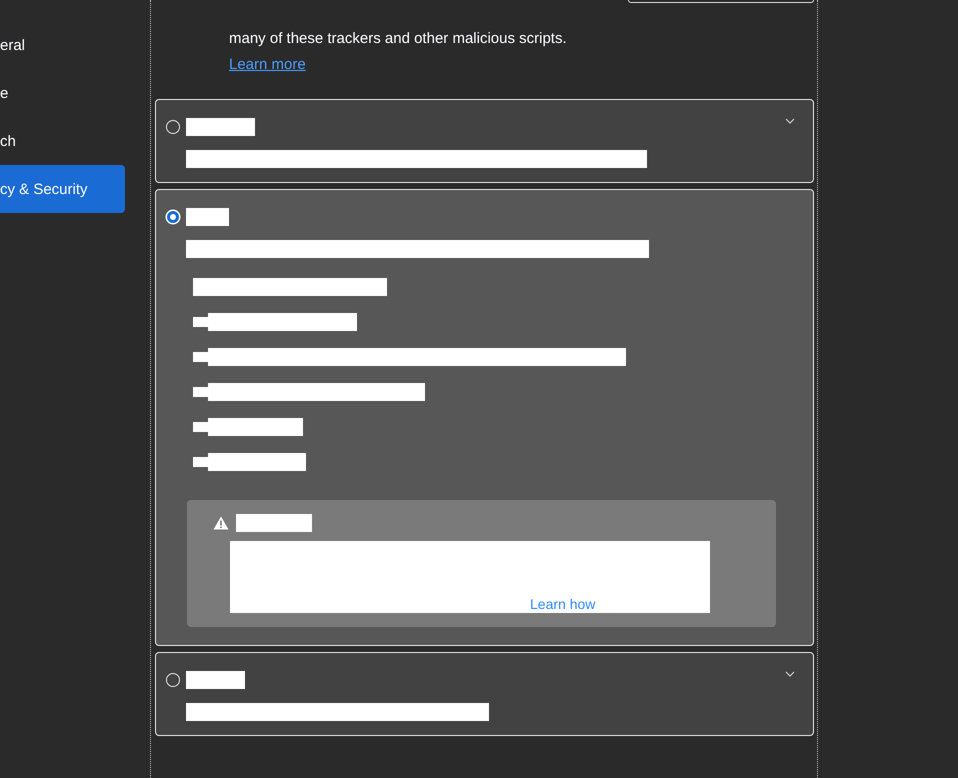  I want to click on learn-how-link: Learn how, so click(563, 604).